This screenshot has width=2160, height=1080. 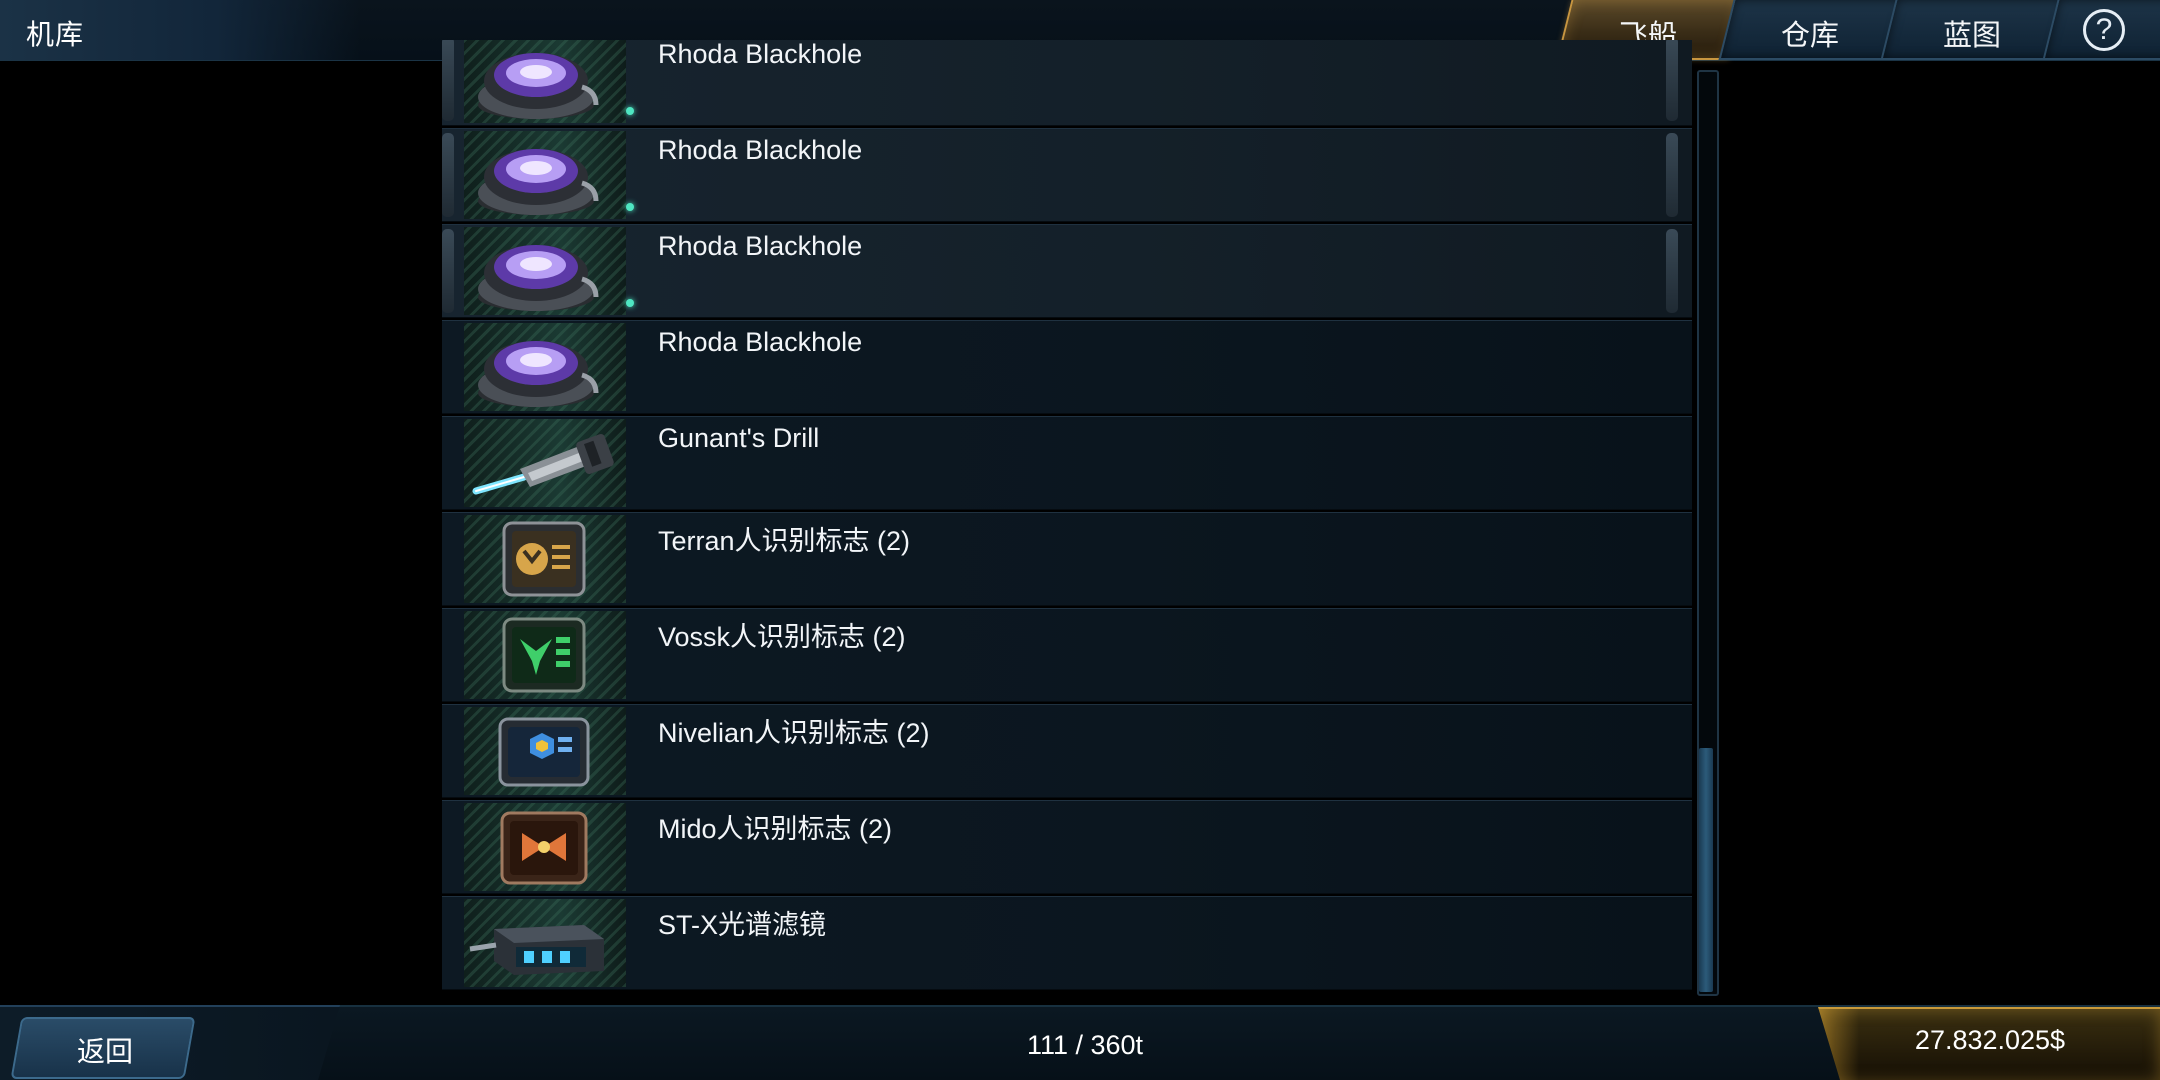 I want to click on title-panel: 机库, so click(x=180, y=30).